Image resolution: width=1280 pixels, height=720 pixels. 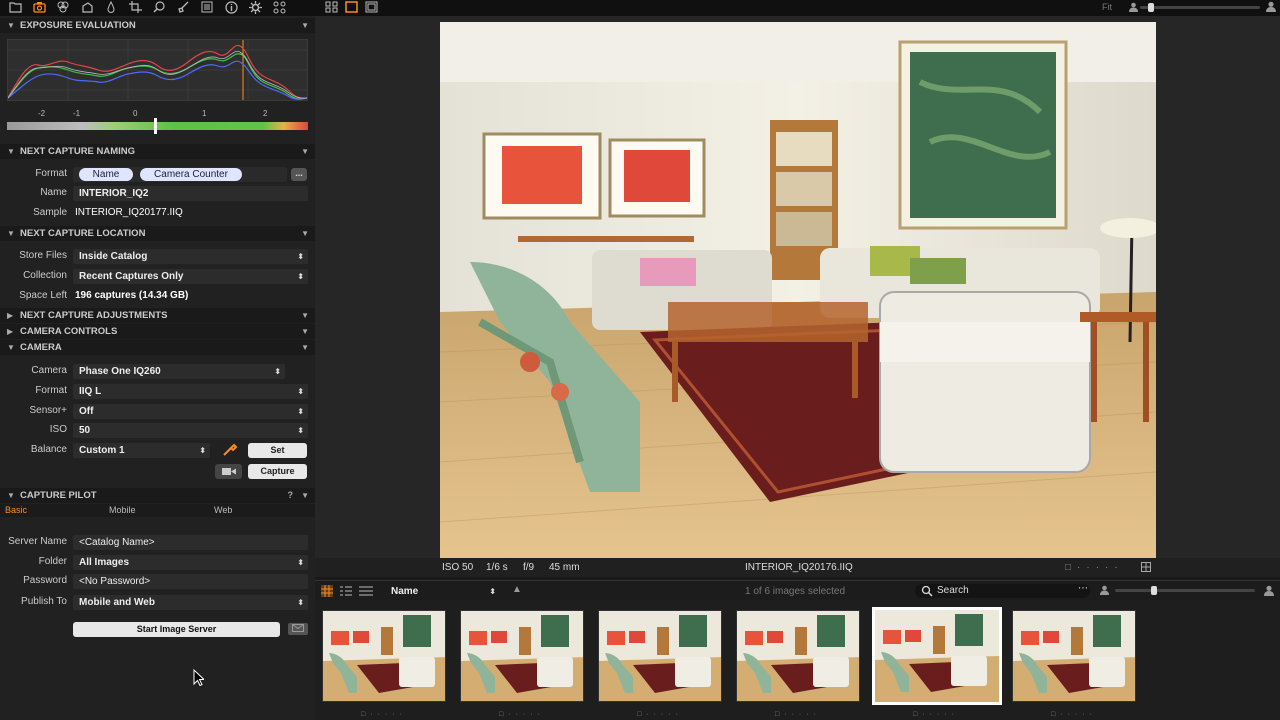 I want to click on sort-direction-icon: ▲, so click(x=517, y=589).